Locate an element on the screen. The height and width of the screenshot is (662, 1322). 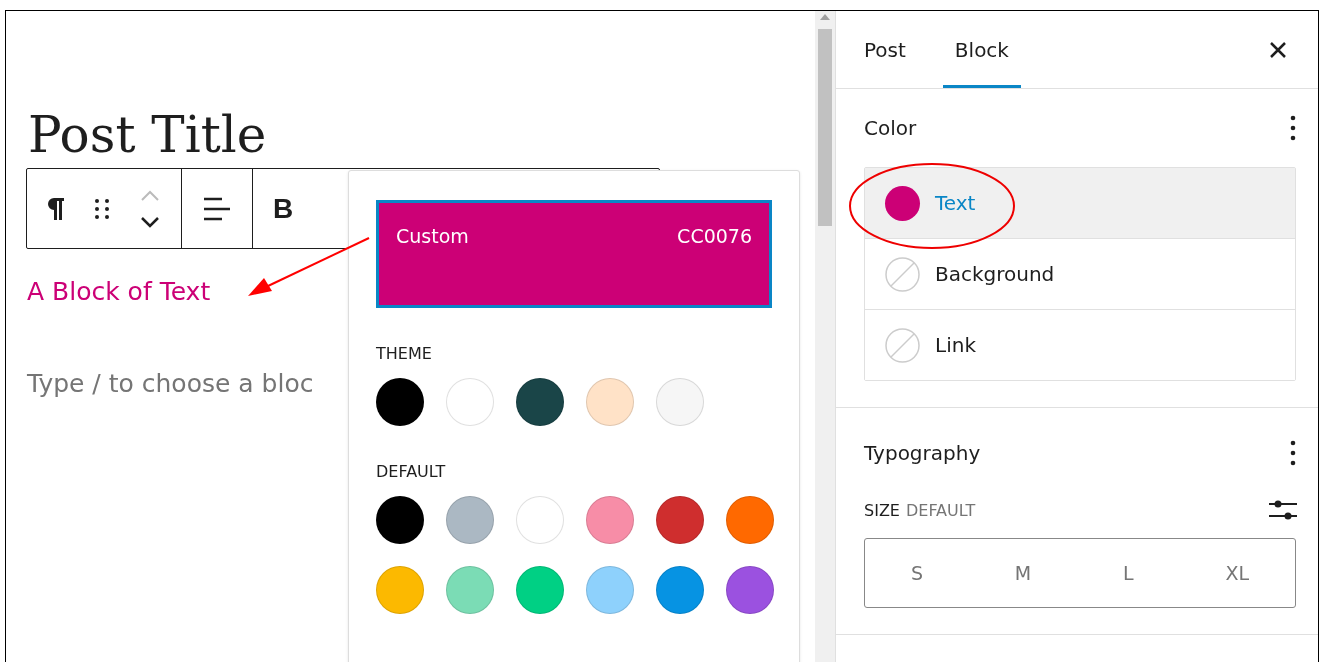
custom-color-swatch: Custom CC0076 is located at coordinates (574, 254).